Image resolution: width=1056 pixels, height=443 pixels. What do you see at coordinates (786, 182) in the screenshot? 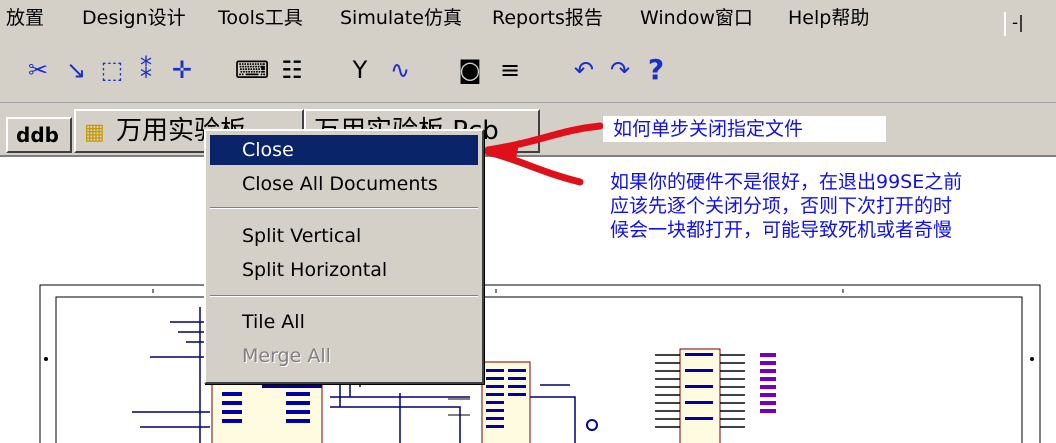
I see `annotation-line: 如果你的硬件不是很好，在退出99SE之前` at bounding box center [786, 182].